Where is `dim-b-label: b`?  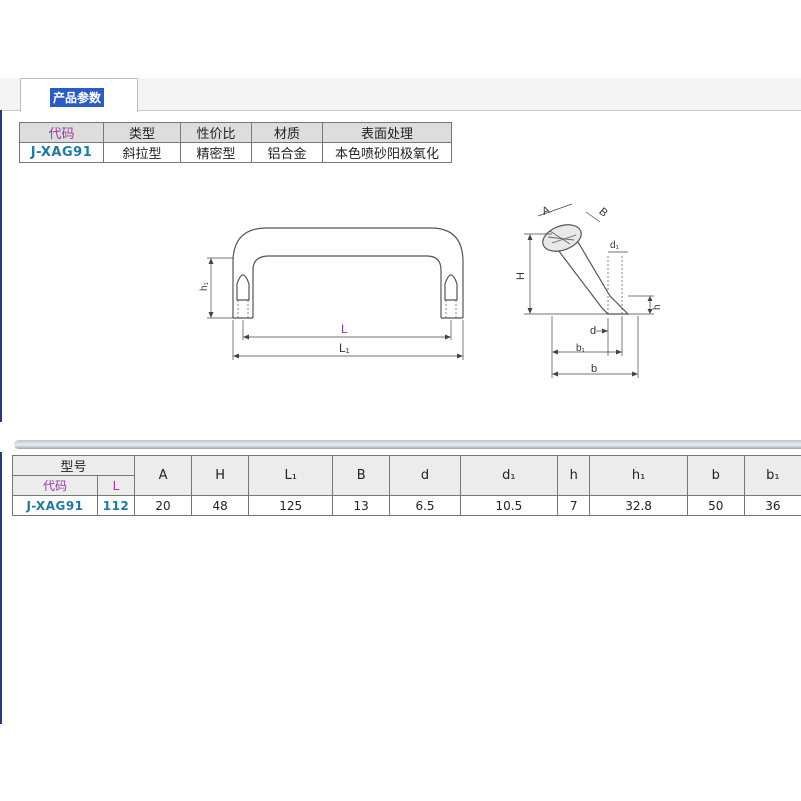
dim-b-label: b is located at coordinates (594, 369).